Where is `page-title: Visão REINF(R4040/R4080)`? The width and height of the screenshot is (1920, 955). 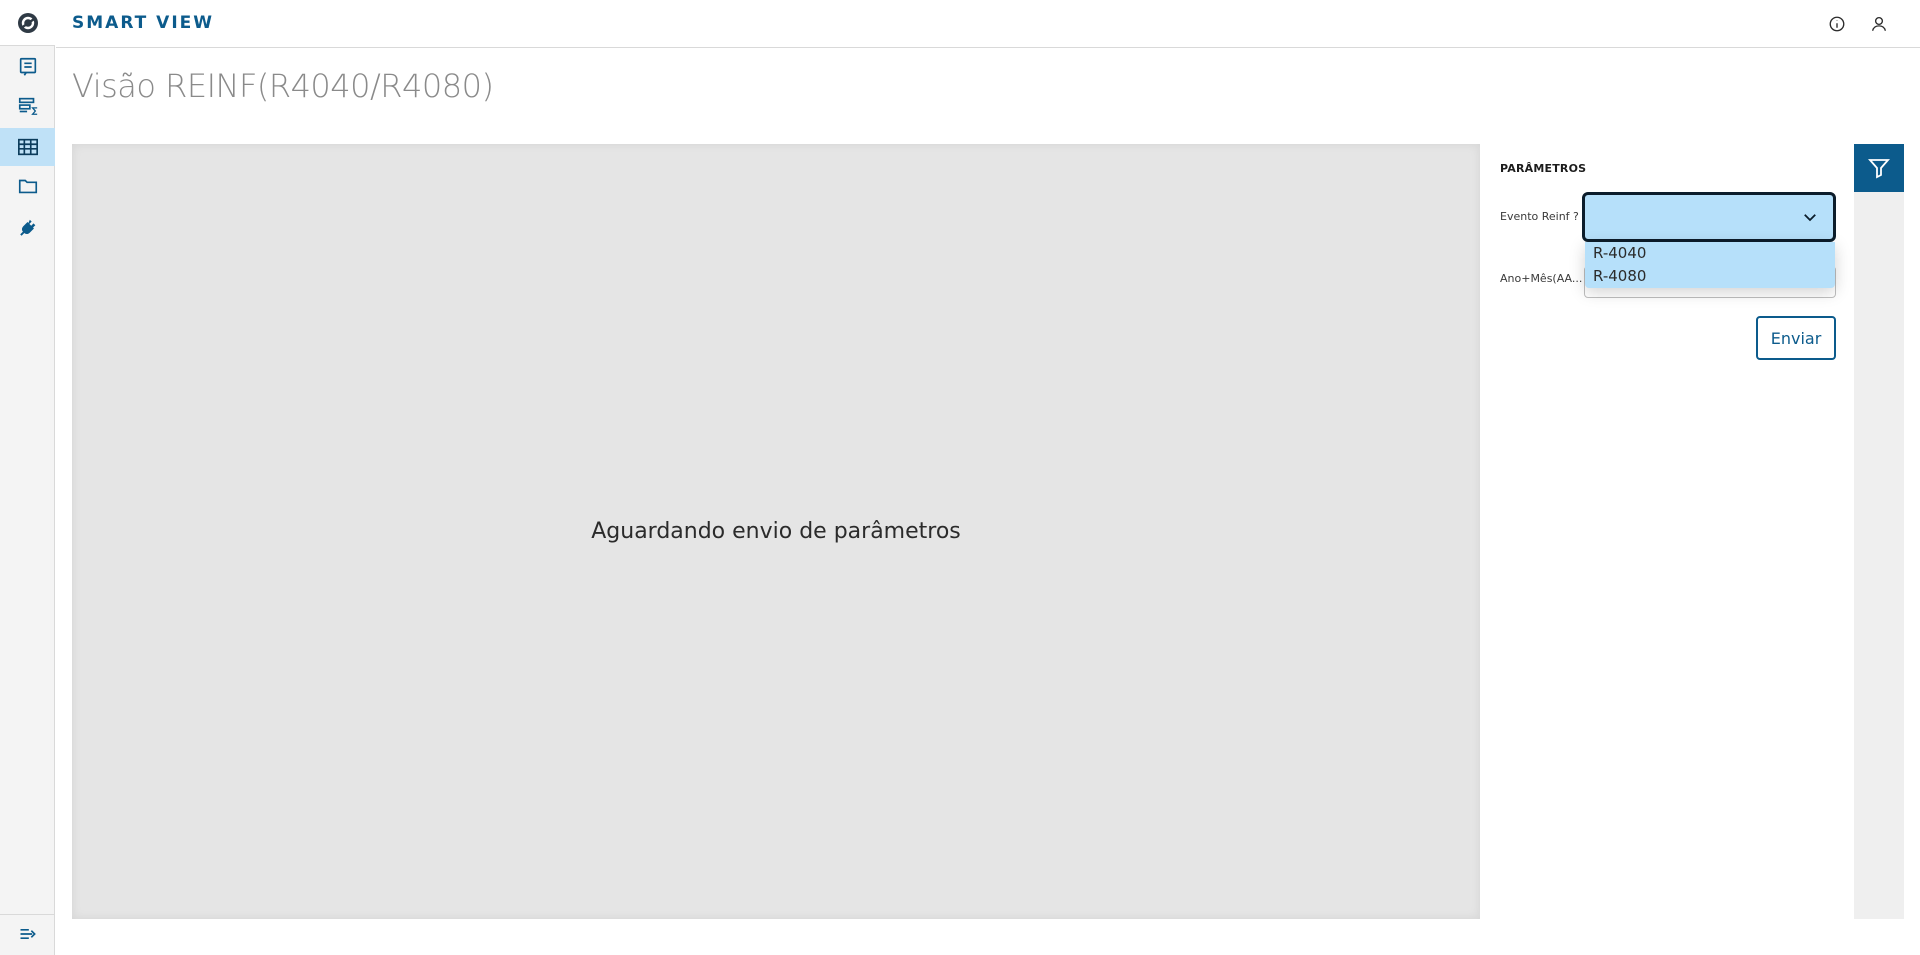
page-title: Visão REINF(R4040/R4080) is located at coordinates (283, 86).